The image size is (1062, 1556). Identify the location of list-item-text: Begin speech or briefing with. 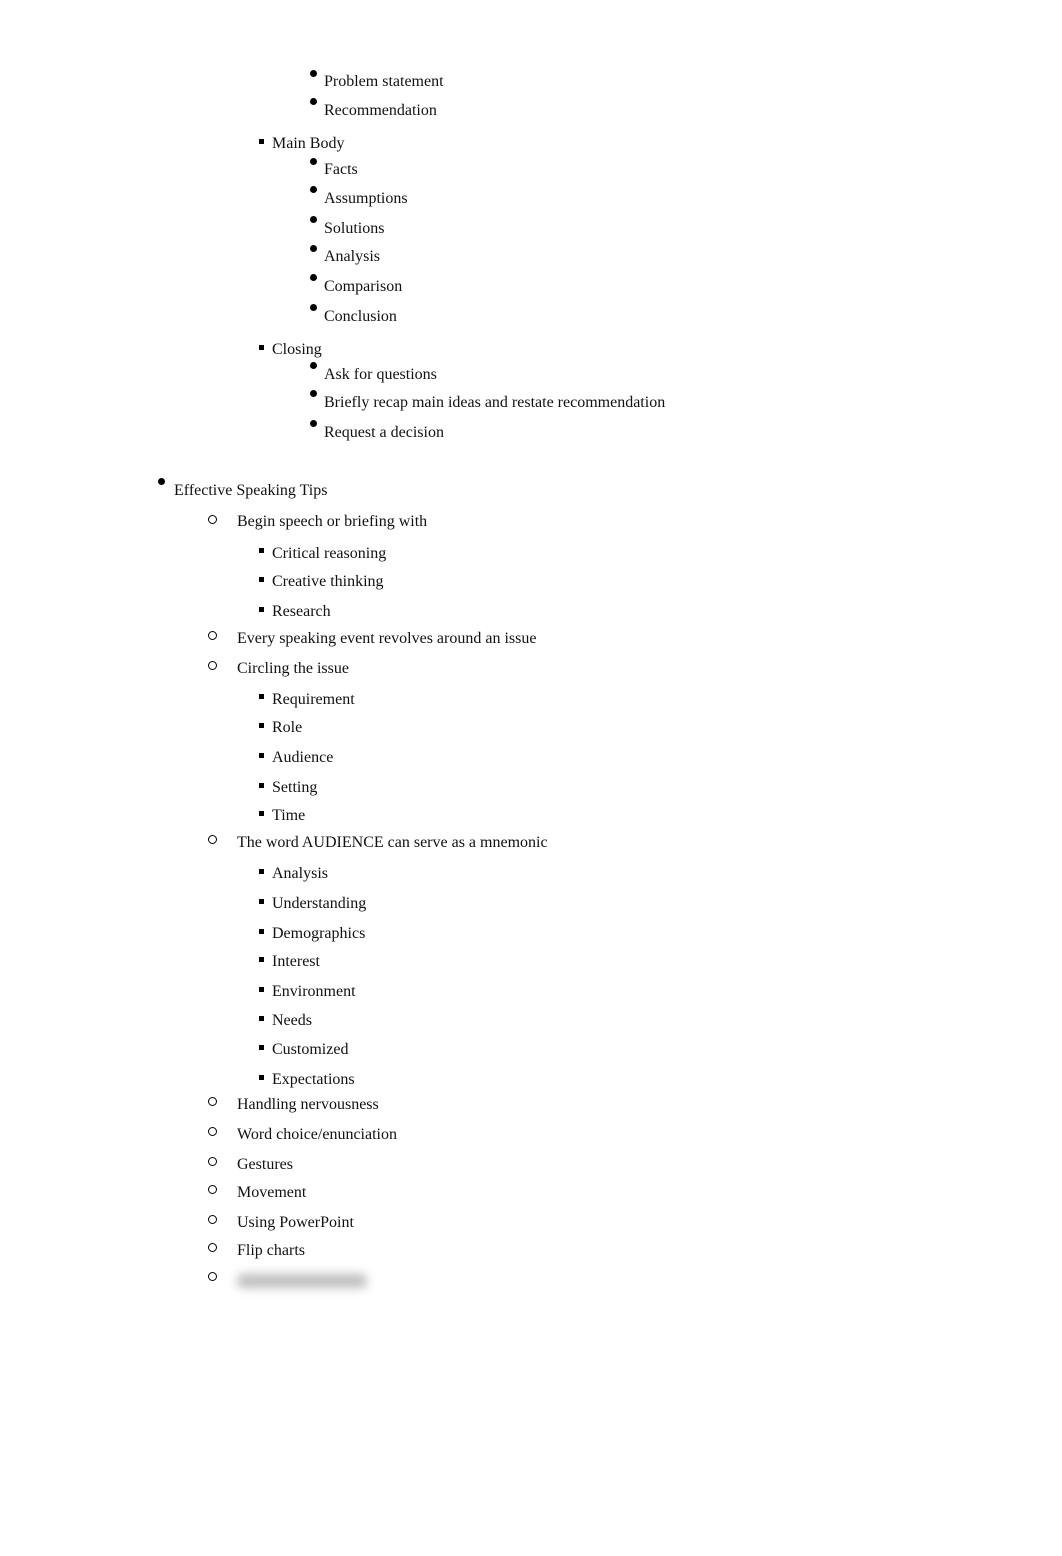
(332, 521).